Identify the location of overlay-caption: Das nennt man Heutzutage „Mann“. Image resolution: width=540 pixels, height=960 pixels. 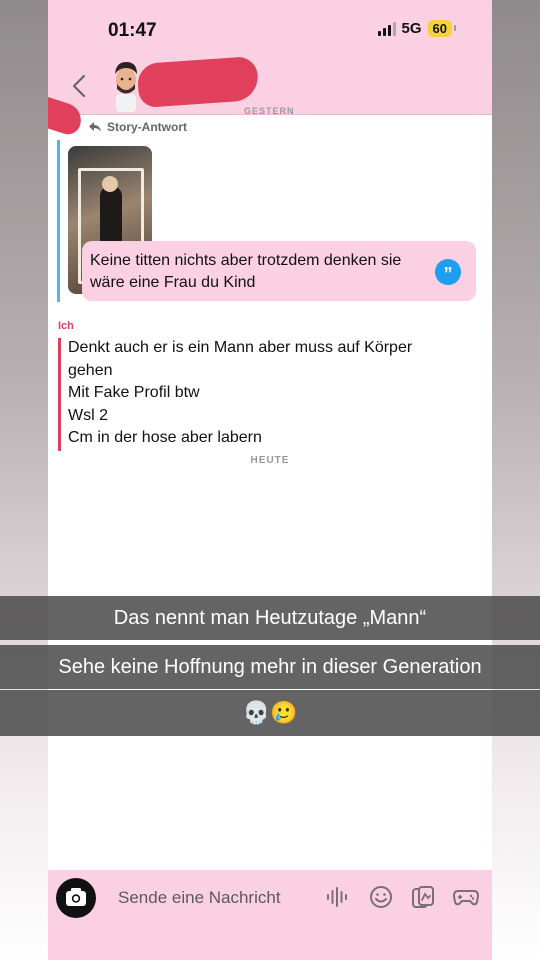
(270, 618).